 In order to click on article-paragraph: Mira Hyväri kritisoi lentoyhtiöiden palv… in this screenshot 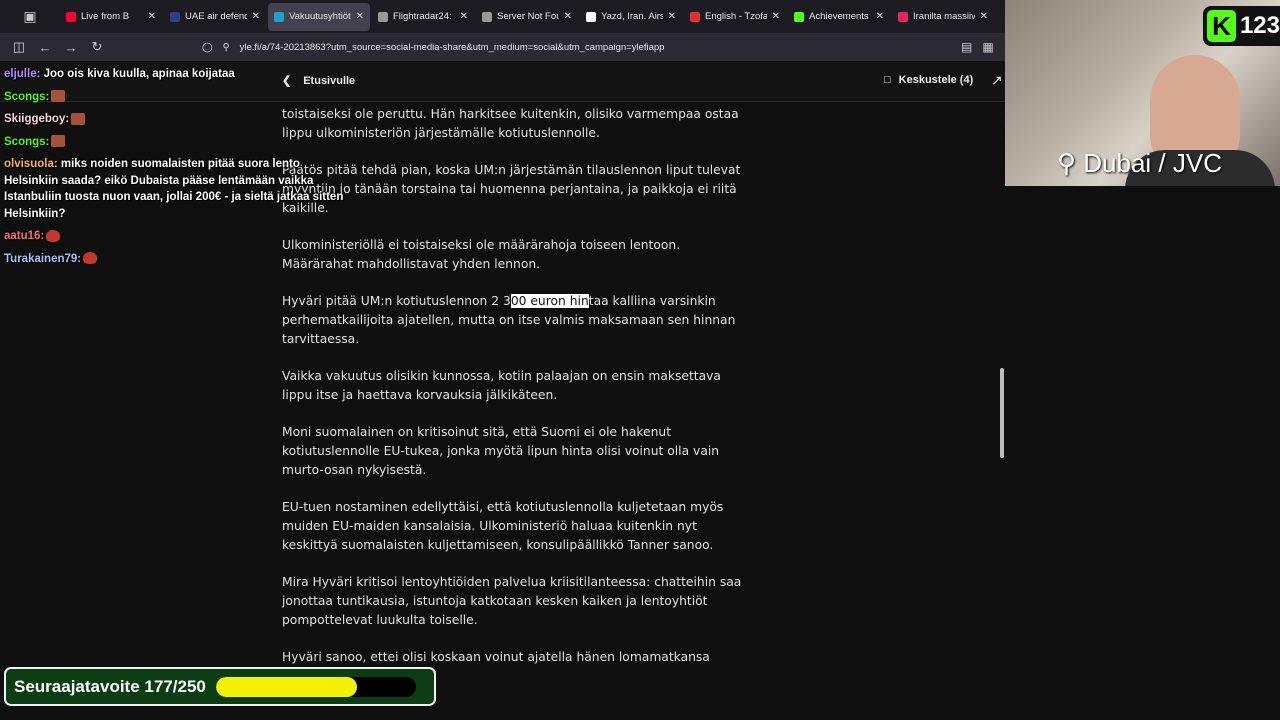, I will do `click(512, 601)`.